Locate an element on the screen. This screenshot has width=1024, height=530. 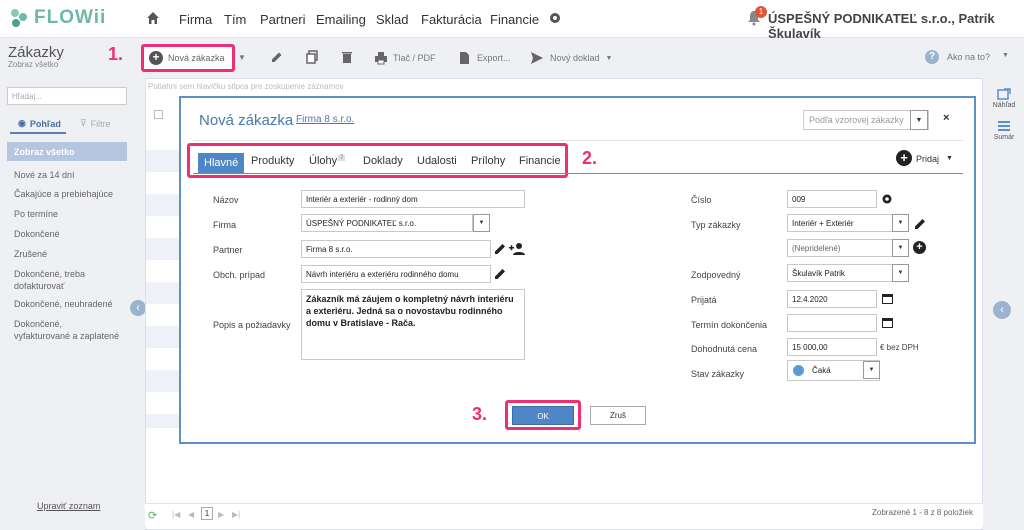
price-input: 15 000,00 is located at coordinates (832, 347).